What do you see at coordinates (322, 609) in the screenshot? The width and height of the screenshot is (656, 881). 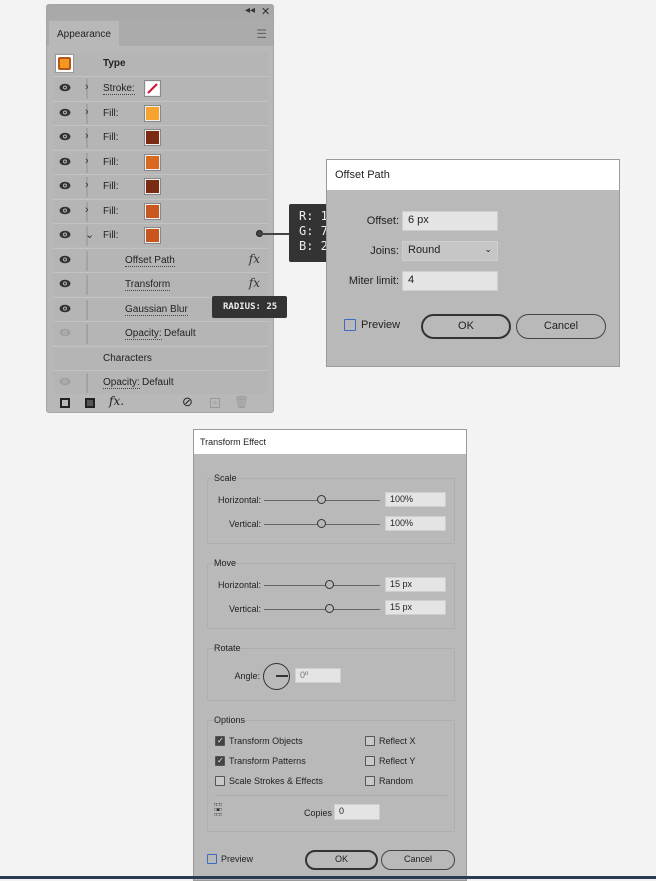 I see `move-vertical-slider` at bounding box center [322, 609].